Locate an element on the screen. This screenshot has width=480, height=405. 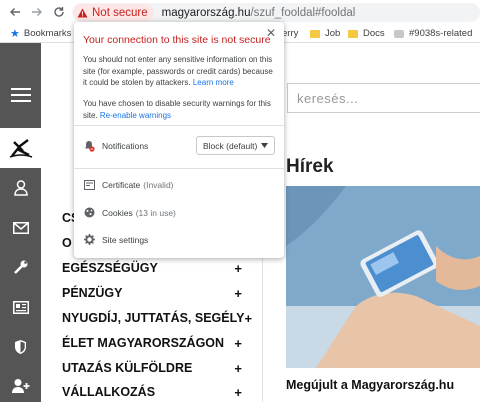
bookmark-erry: erry is located at coordinates (290, 33).